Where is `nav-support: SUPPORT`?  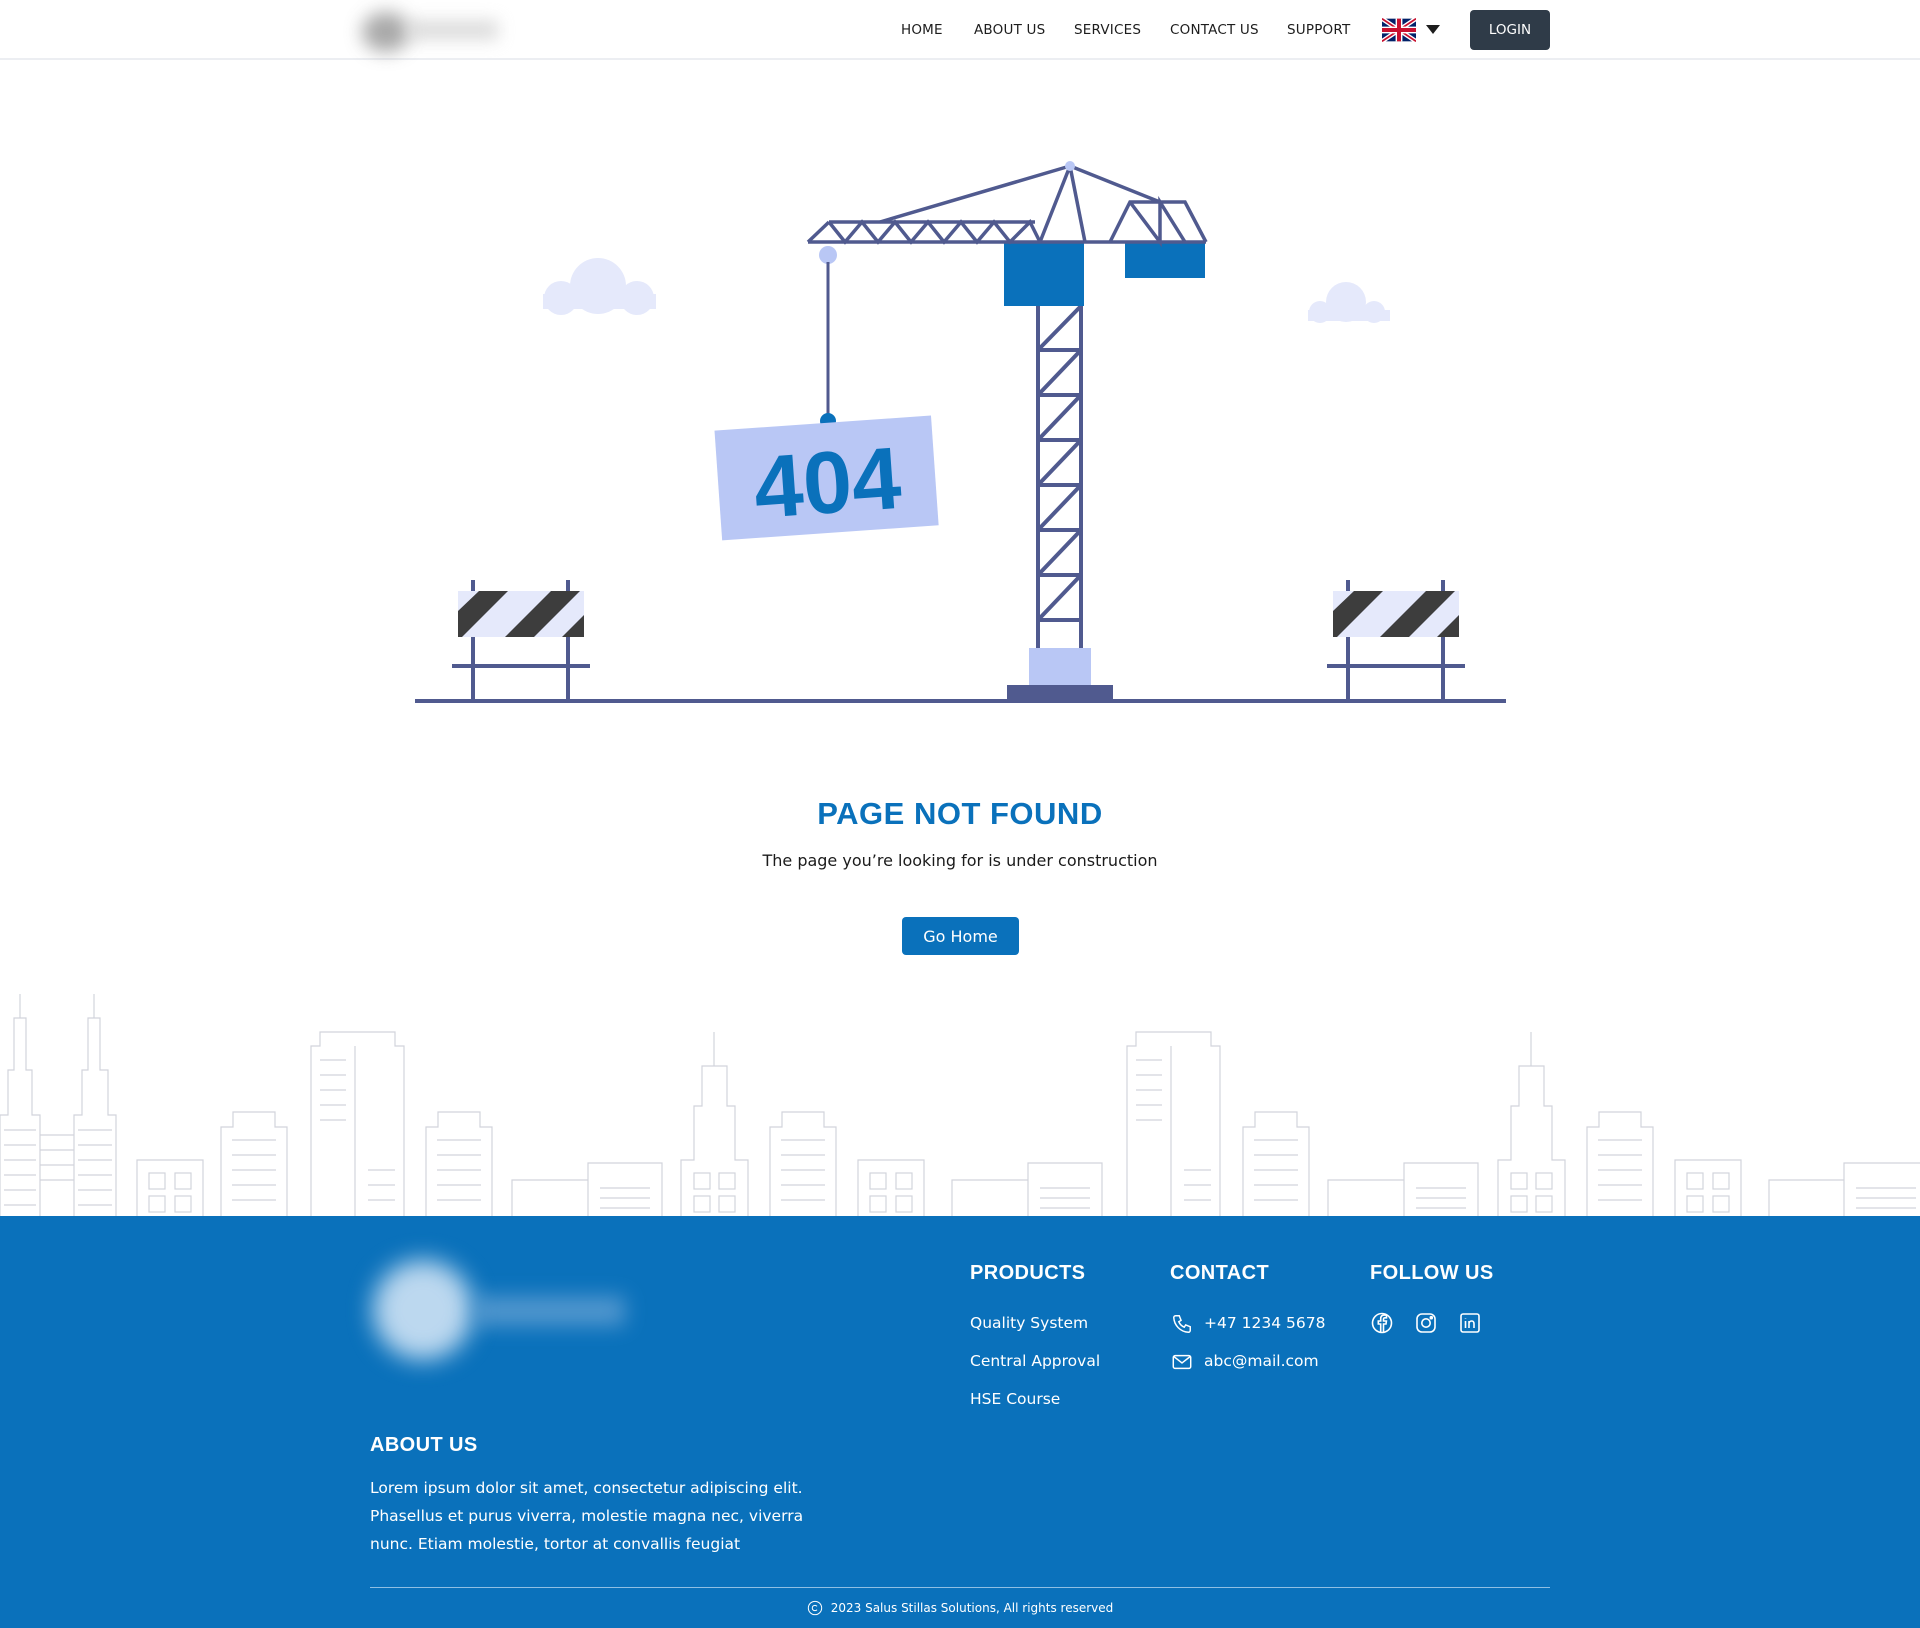 nav-support: SUPPORT is located at coordinates (1318, 30).